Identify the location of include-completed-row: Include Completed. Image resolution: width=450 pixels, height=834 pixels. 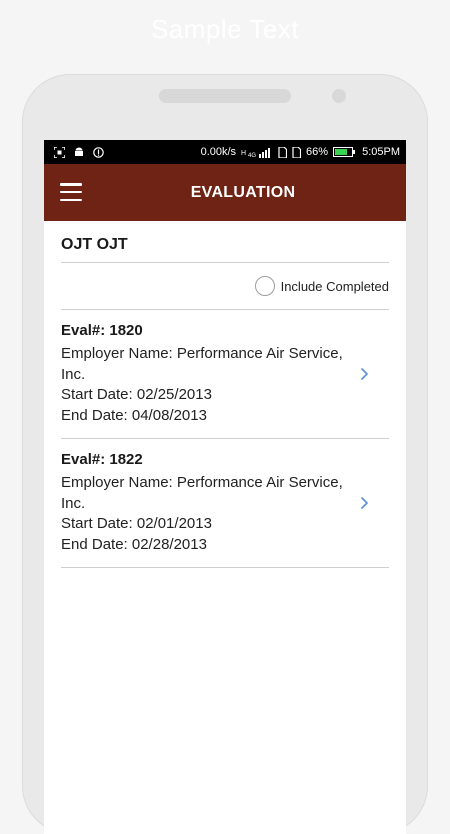
(225, 286).